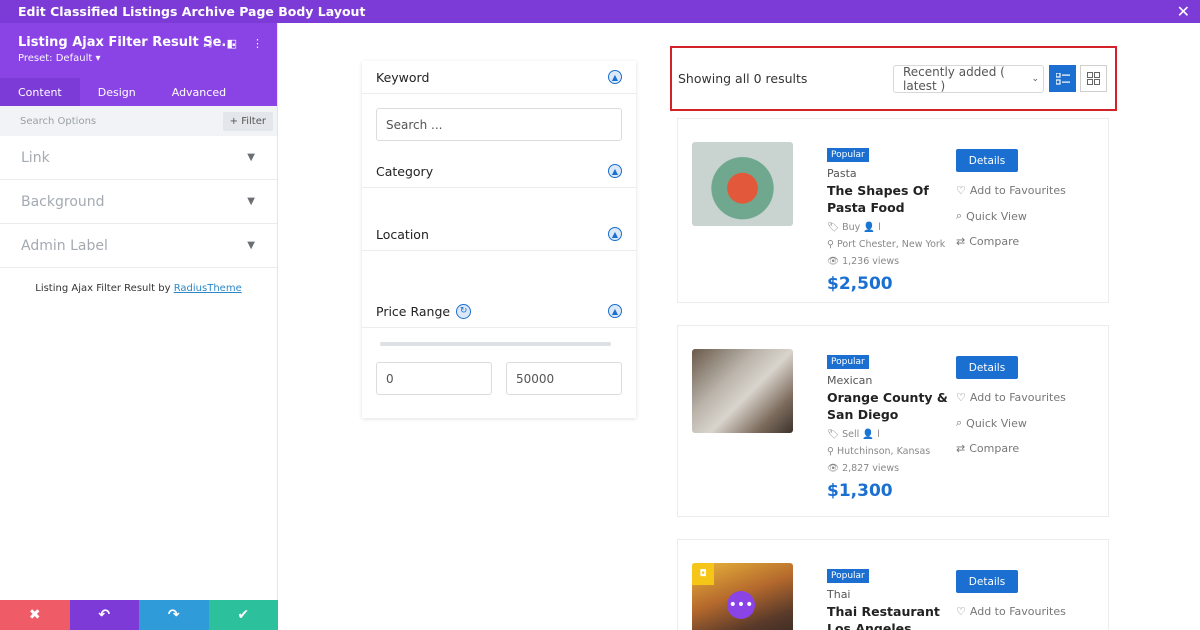  What do you see at coordinates (499, 234) in the screenshot?
I see `location-section-header: Location ▲` at bounding box center [499, 234].